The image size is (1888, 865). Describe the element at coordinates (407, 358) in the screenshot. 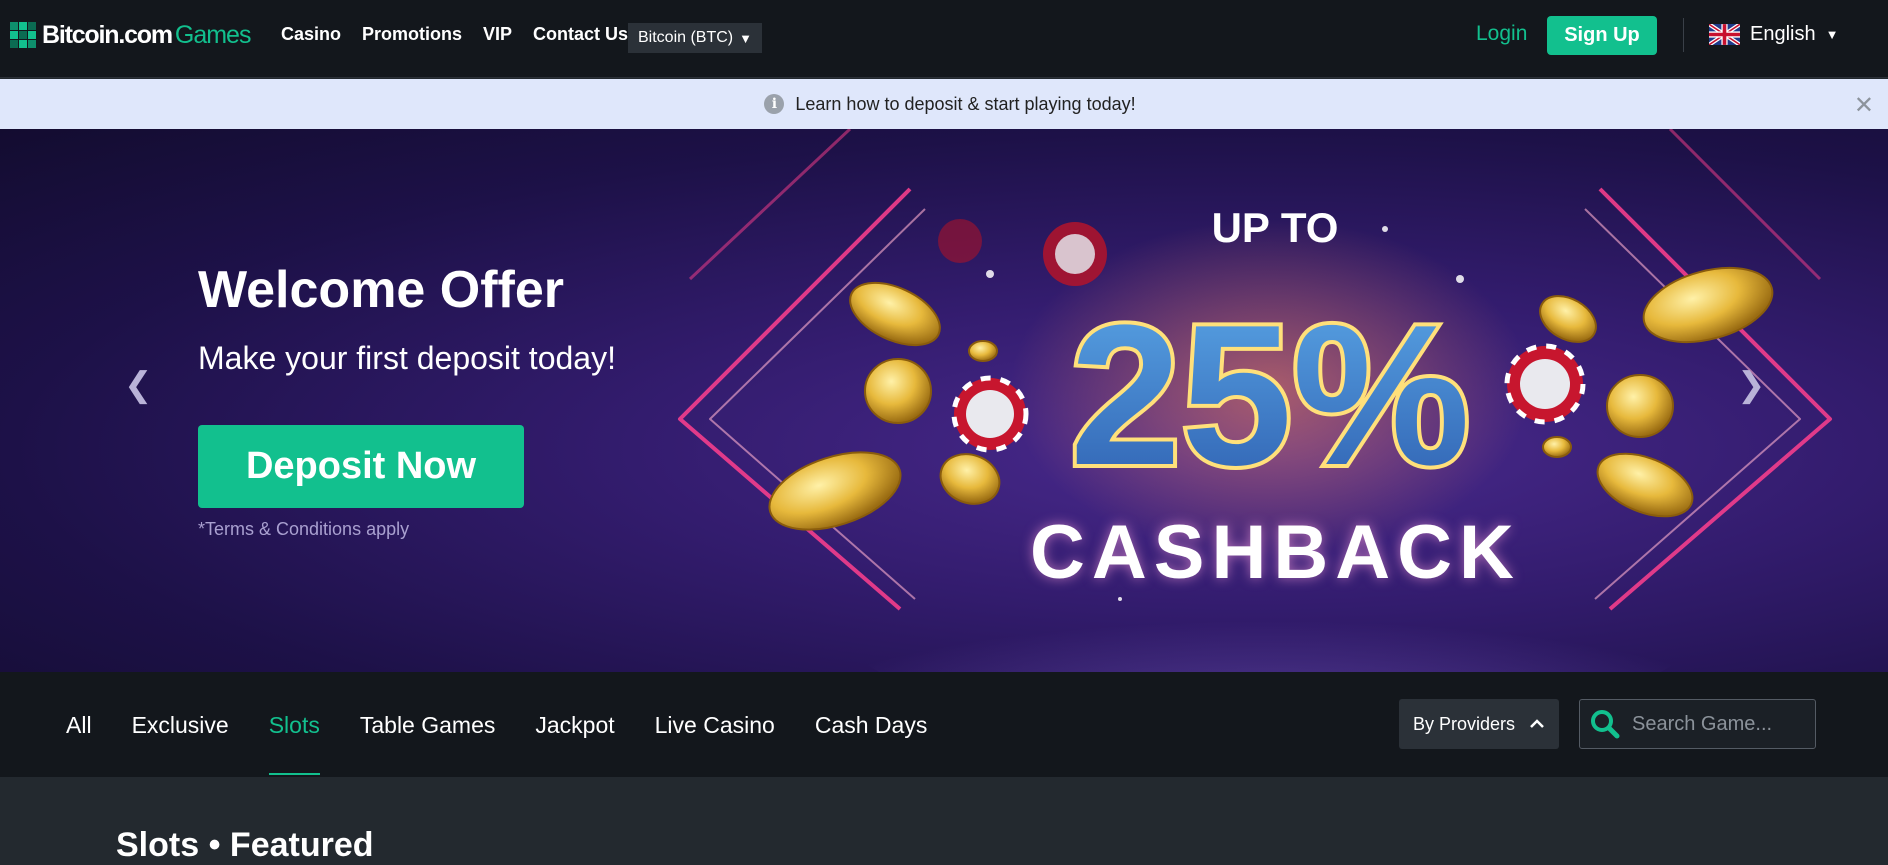

I see `hero-subtitle: Make your first deposit today!` at that location.